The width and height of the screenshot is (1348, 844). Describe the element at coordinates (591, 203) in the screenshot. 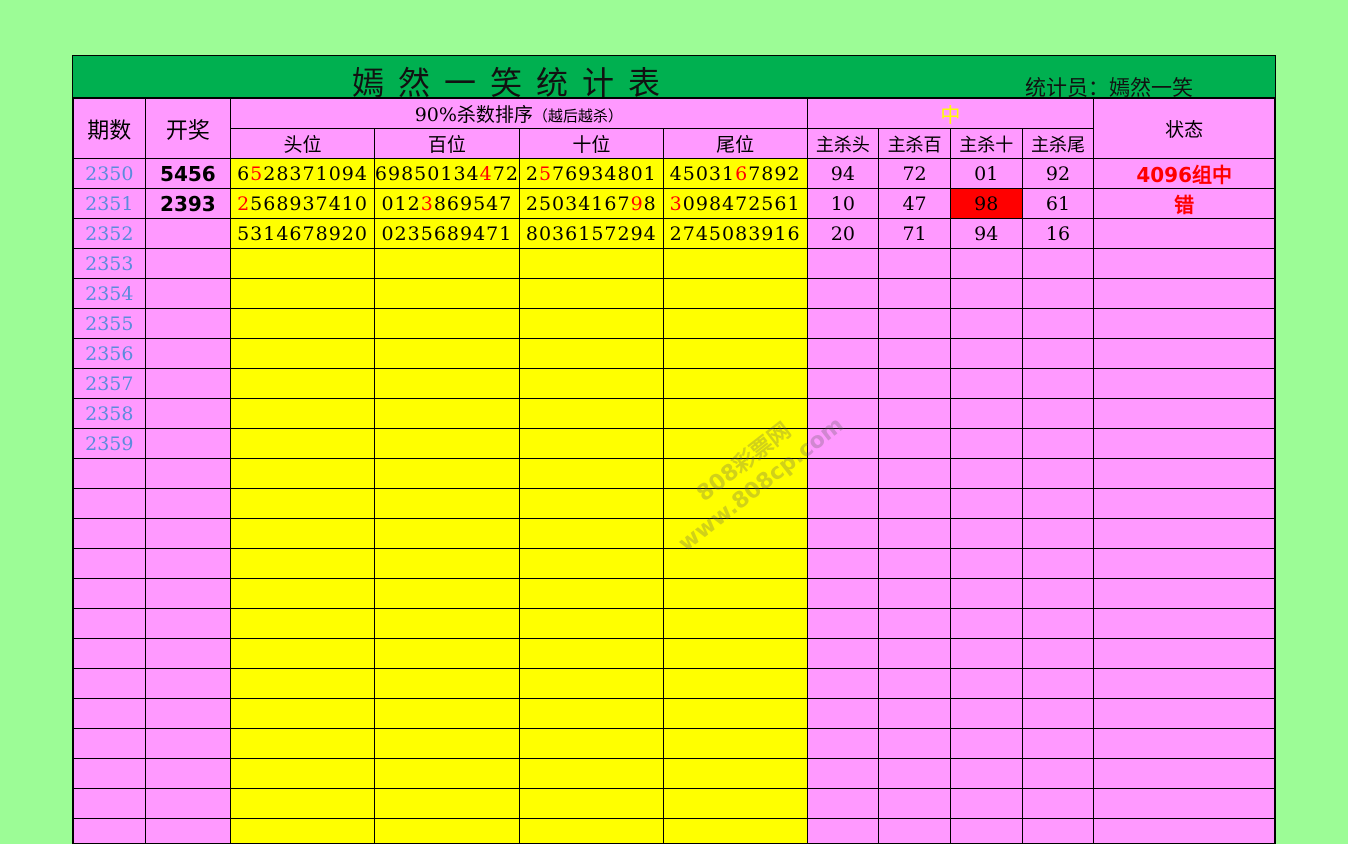

I see `kill-sequence-cell: 2503416798` at that location.